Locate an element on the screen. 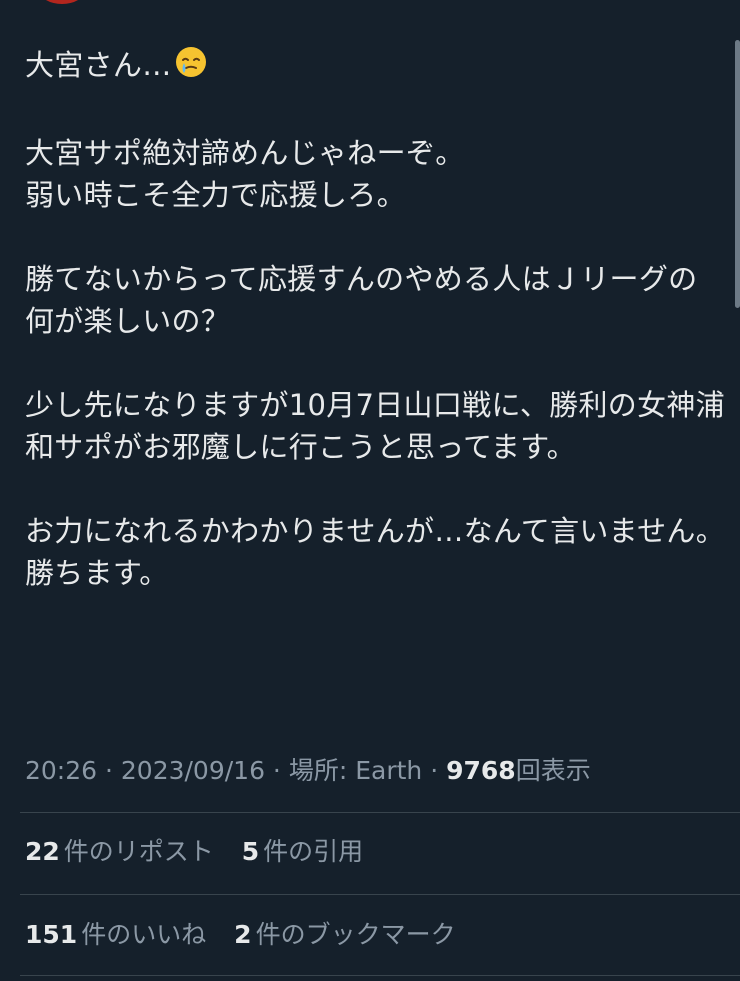  tweet-time: 20:26 is located at coordinates (61, 770).